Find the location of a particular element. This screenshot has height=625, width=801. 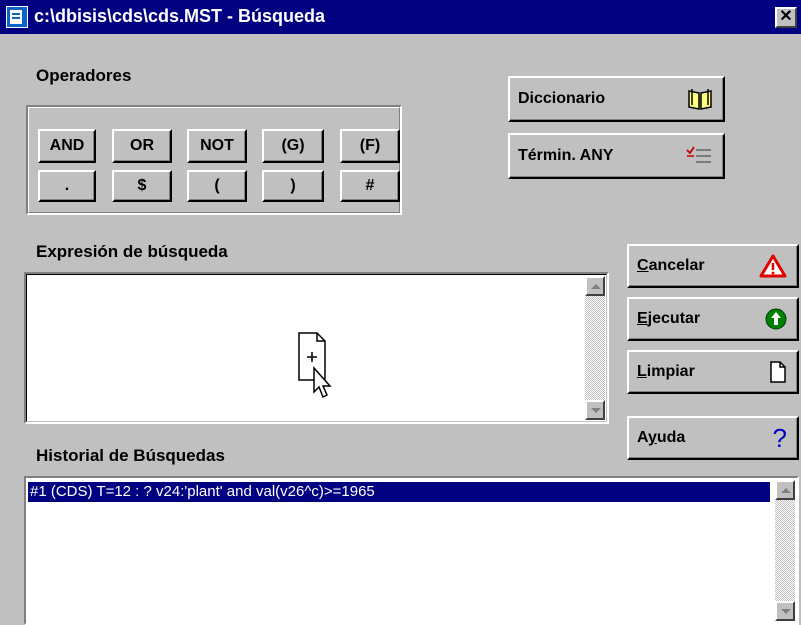

scroll-up-button is located at coordinates (595, 286).